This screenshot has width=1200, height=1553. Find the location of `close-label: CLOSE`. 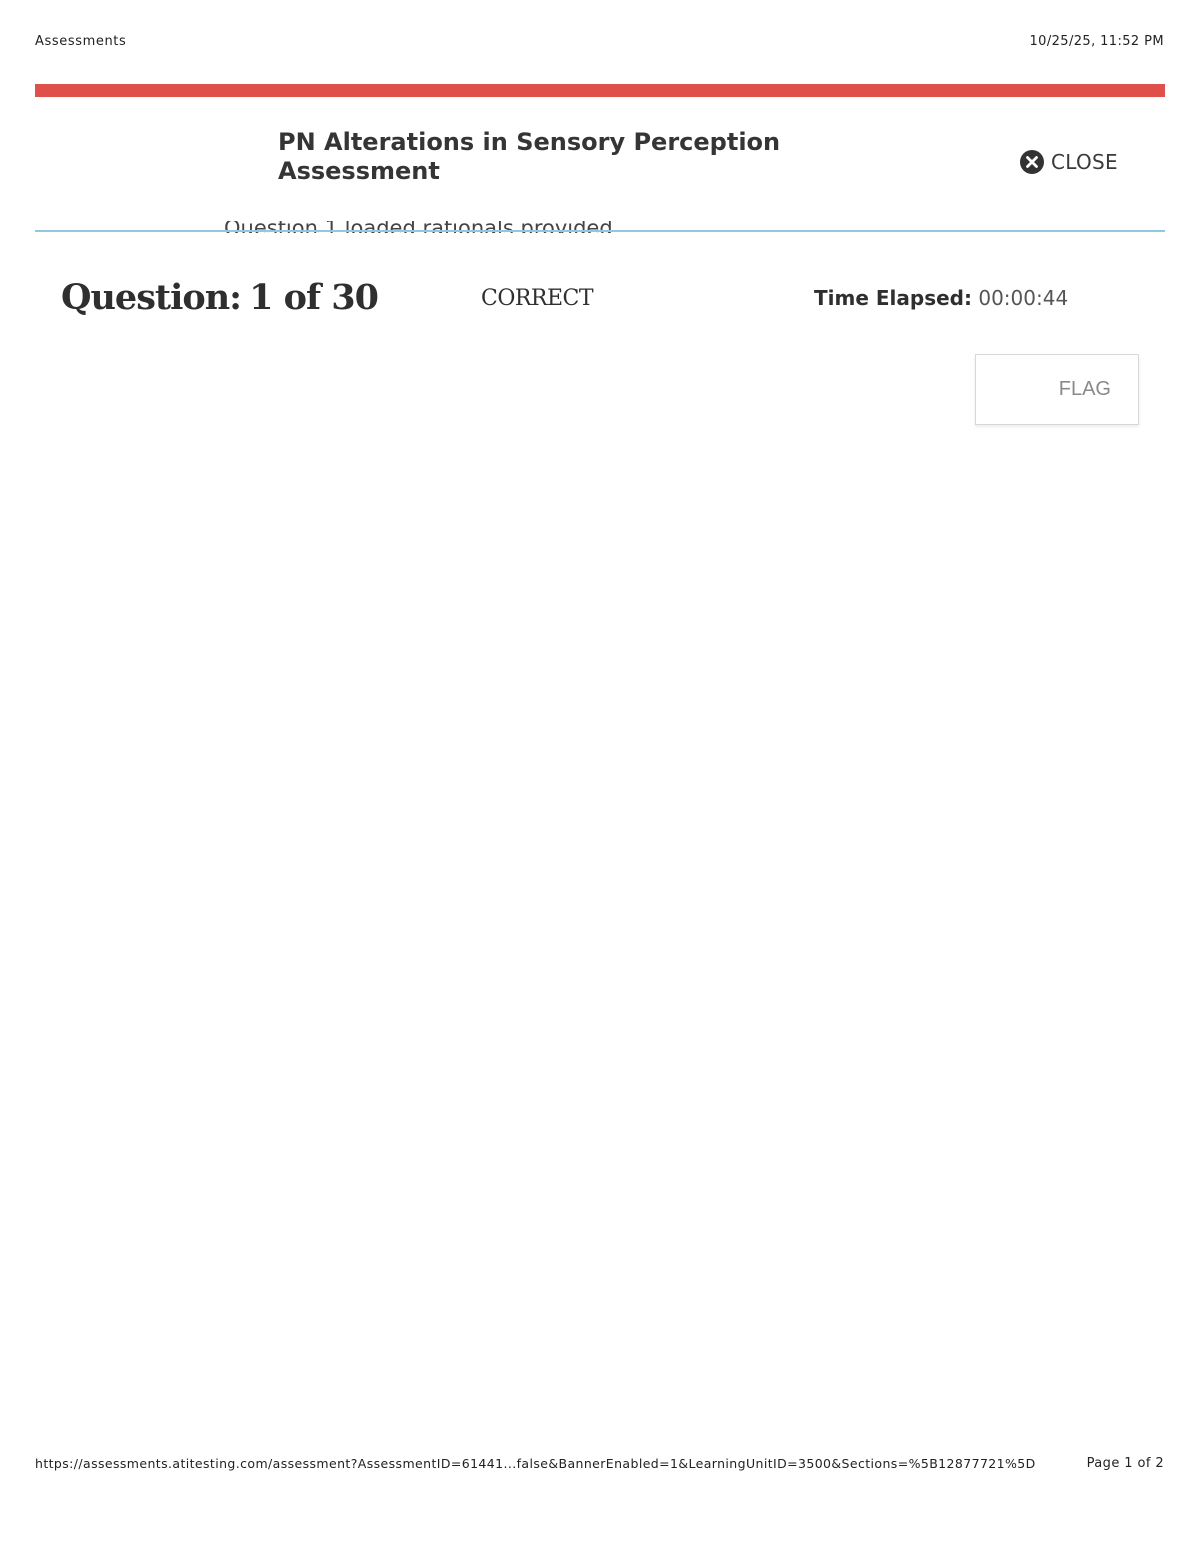

close-label: CLOSE is located at coordinates (1084, 162).